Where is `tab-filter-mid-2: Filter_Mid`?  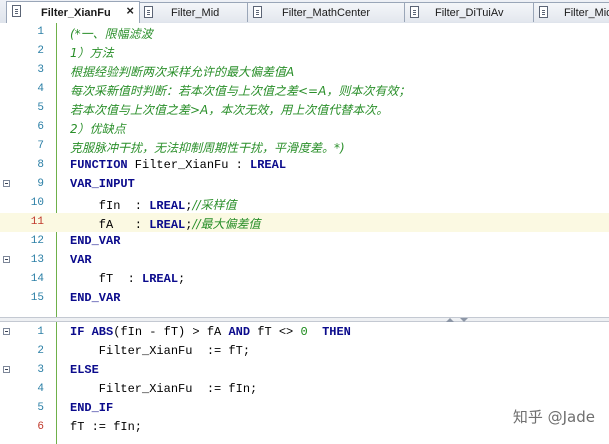 tab-filter-mid-2: Filter_Mid is located at coordinates (571, 12).